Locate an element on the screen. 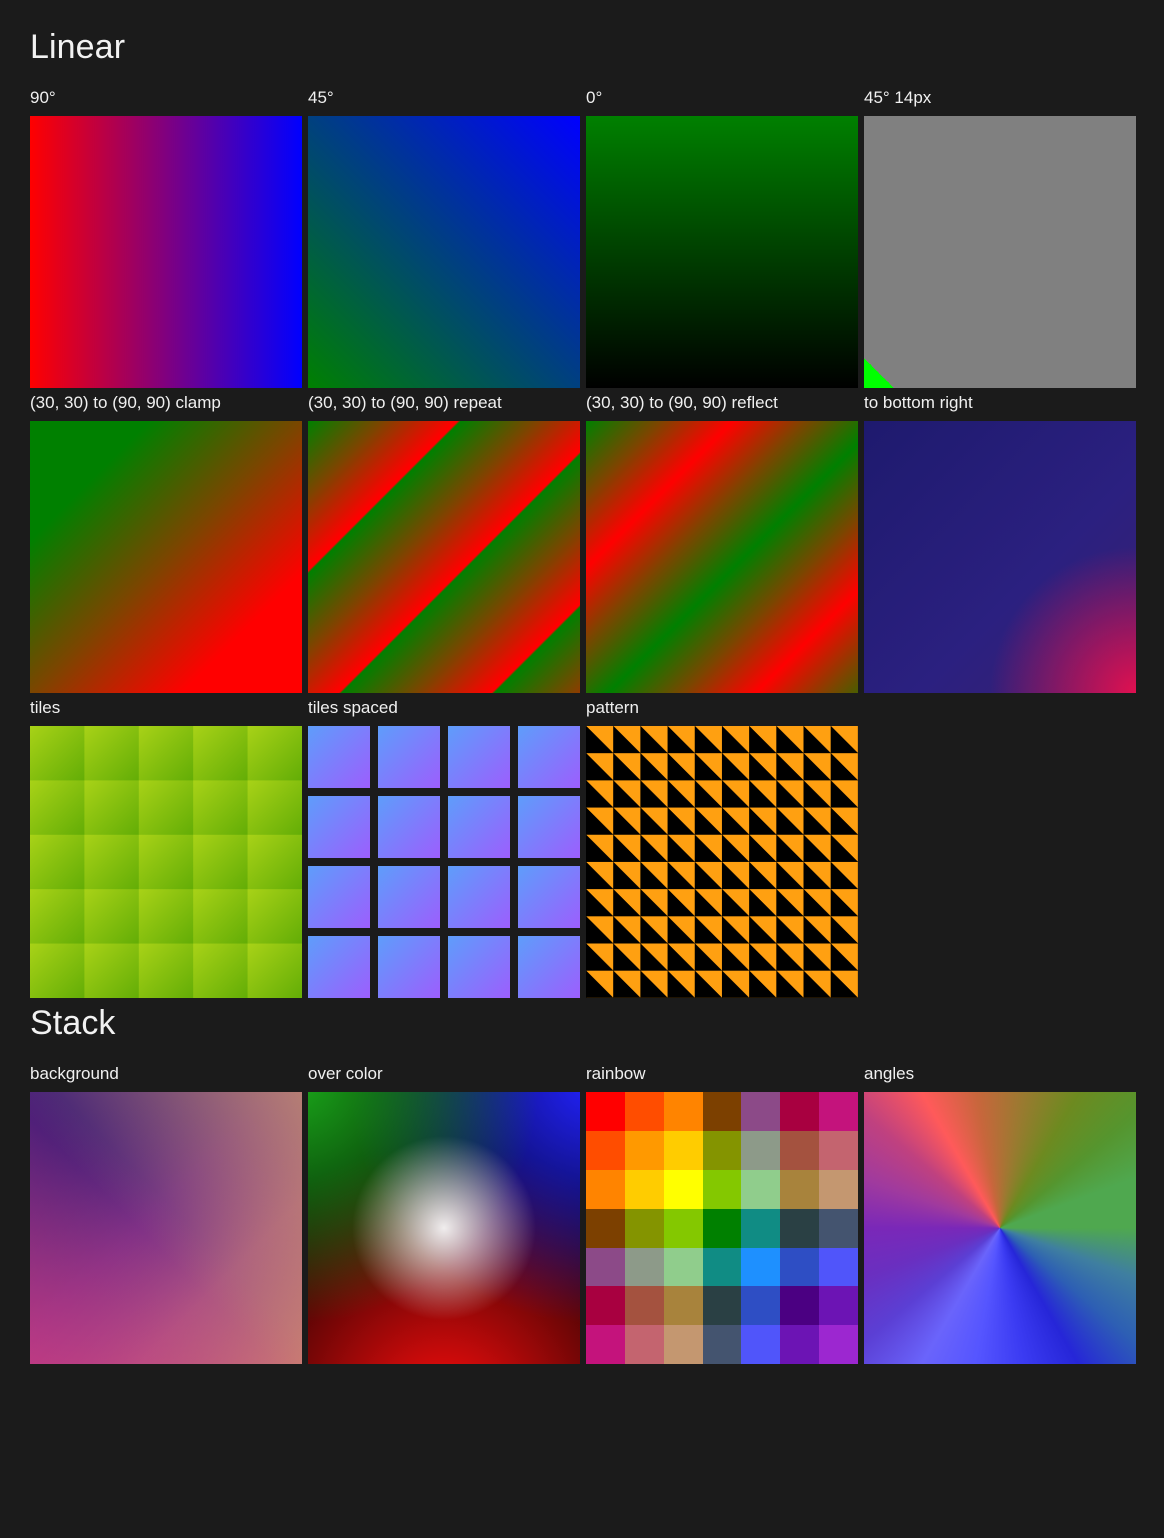 Image resolution: width=1164 pixels, height=1538 pixels. swatch-label-over-color: over color is located at coordinates (345, 1074).